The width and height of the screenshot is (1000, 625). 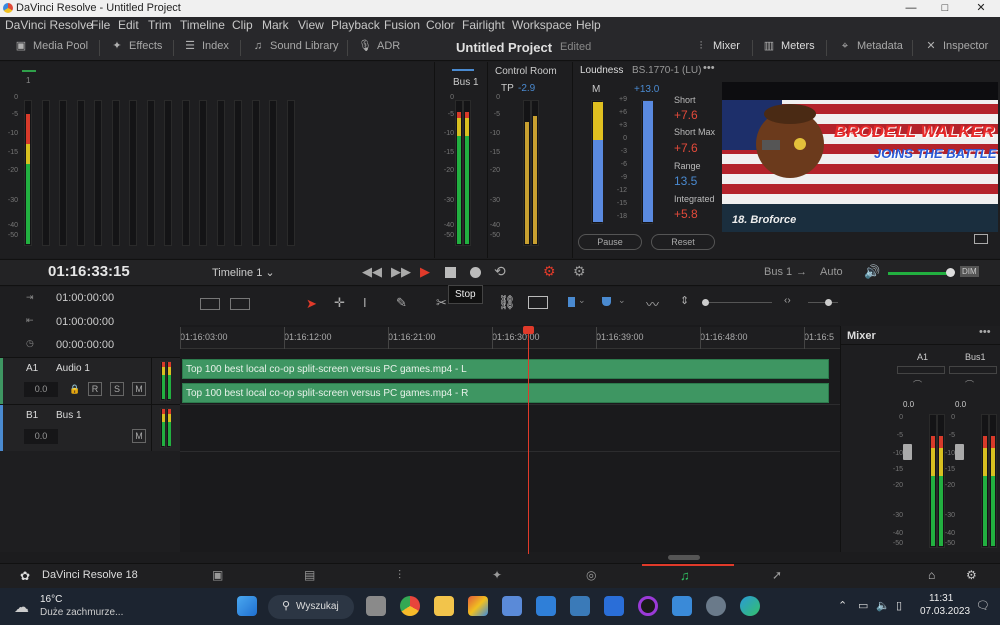 I want to click on horizontal-zoom-icon: ‹›, so click(x=787, y=300).